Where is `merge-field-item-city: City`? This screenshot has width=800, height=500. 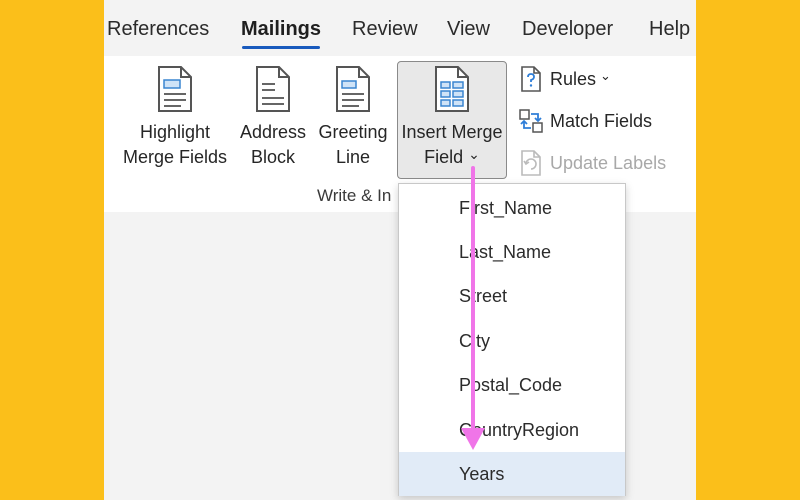
merge-field-item-city: City is located at coordinates (512, 341).